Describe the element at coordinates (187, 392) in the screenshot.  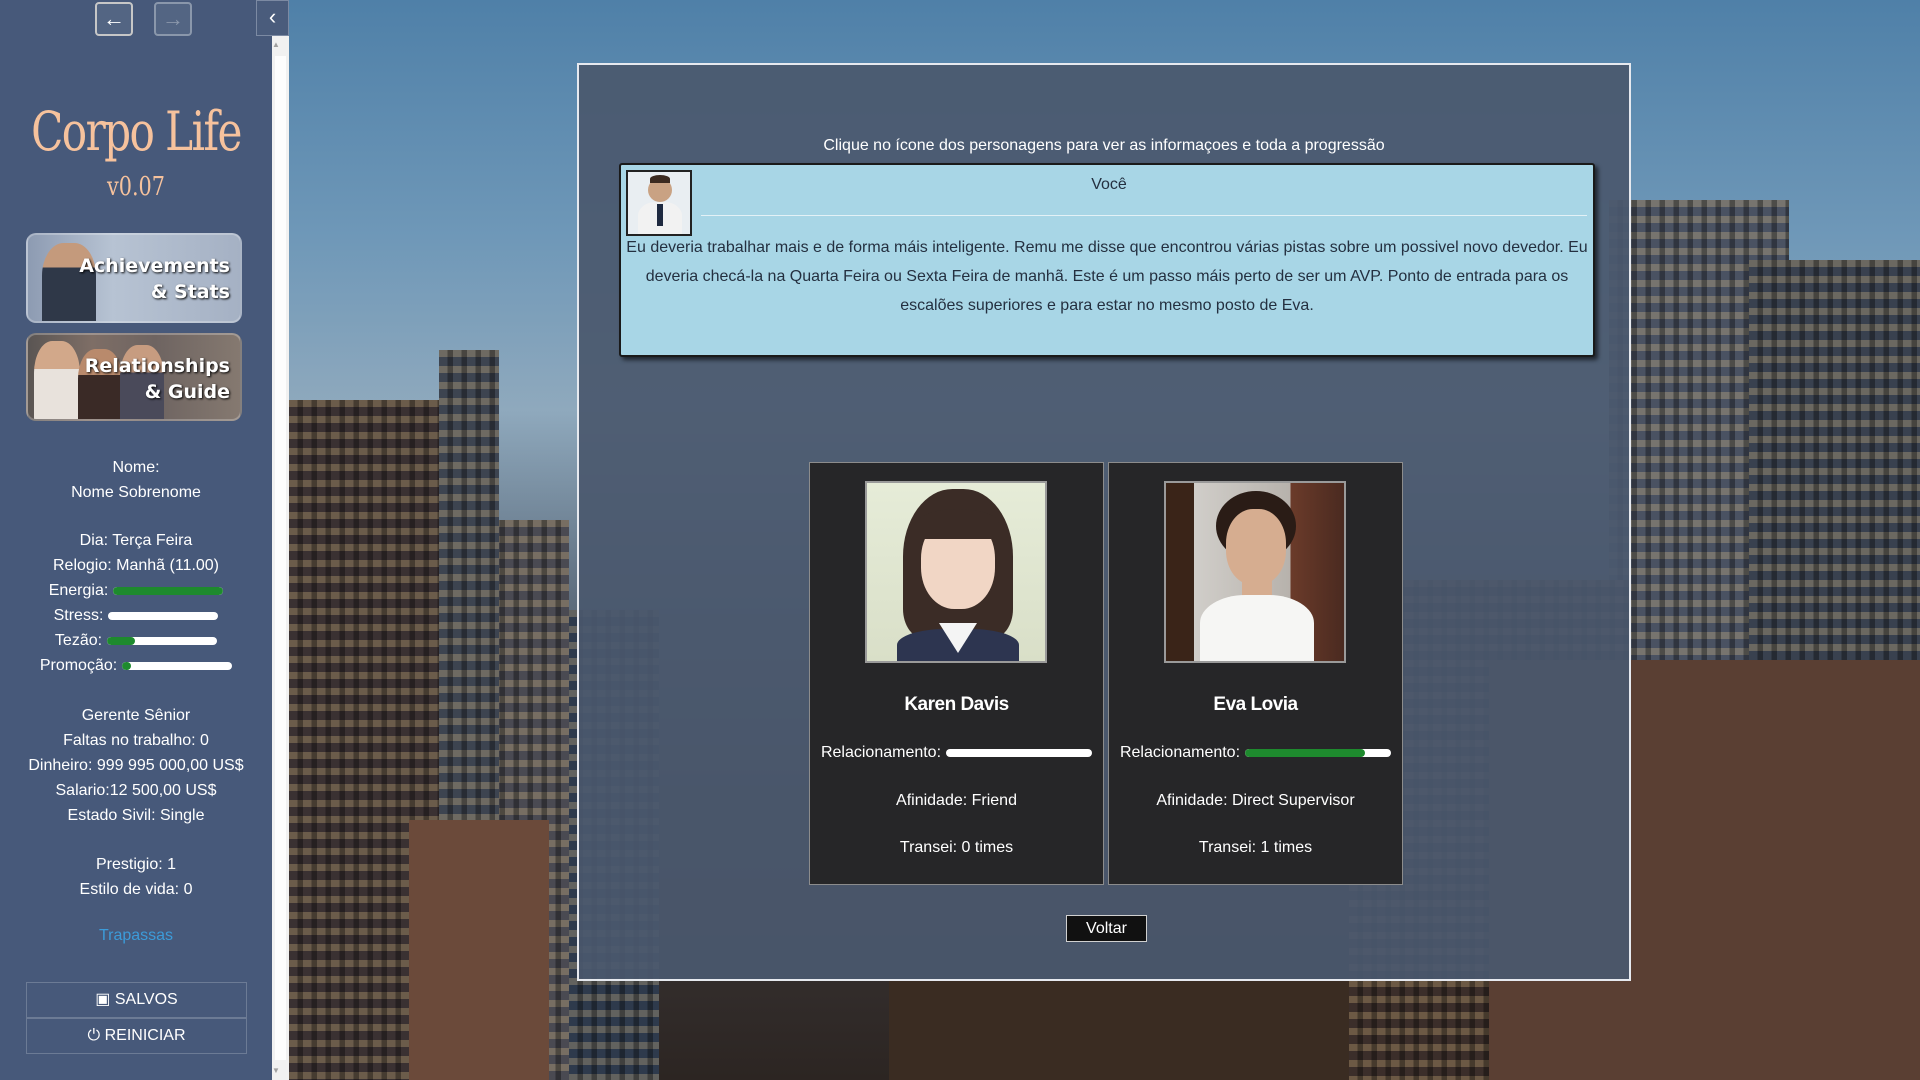
I see `relationships-label-line2: & Guide` at that location.